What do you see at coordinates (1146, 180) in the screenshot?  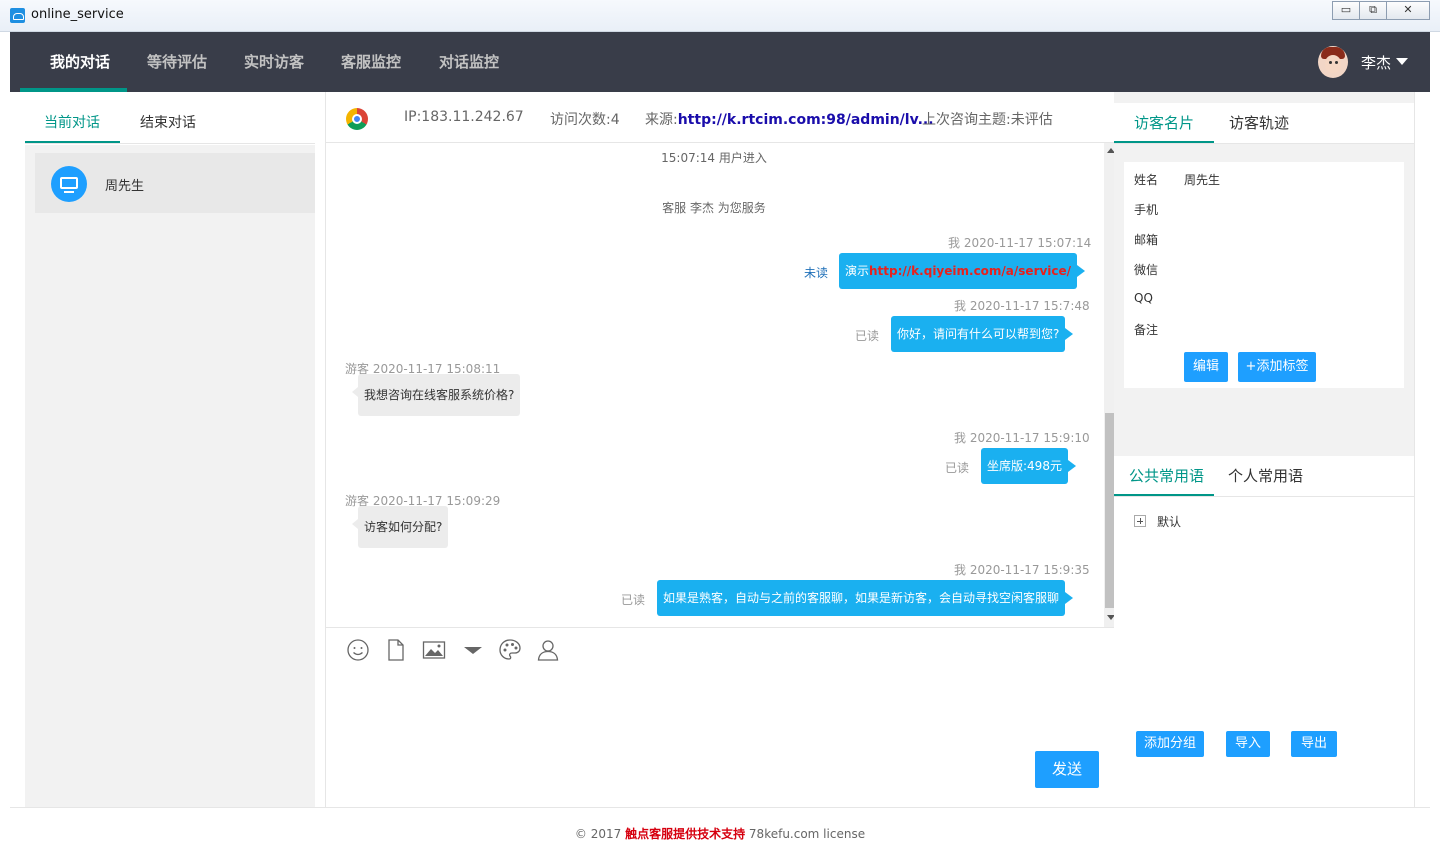 I see `field-label-name: 姓名` at bounding box center [1146, 180].